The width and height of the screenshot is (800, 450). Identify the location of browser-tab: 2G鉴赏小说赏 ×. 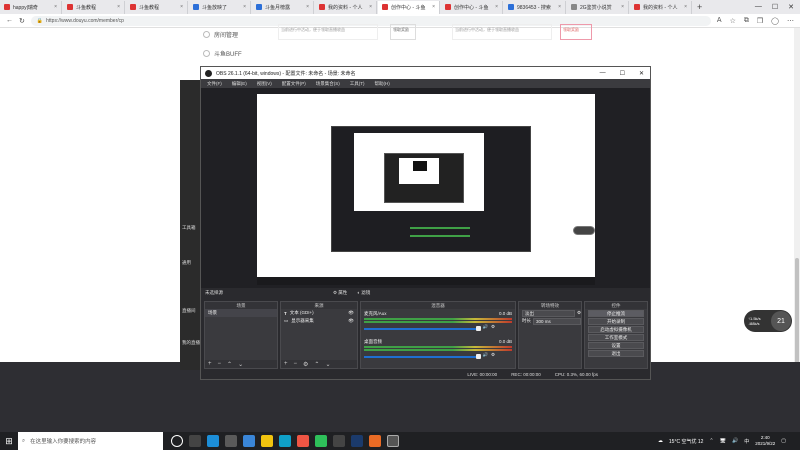
(598, 7).